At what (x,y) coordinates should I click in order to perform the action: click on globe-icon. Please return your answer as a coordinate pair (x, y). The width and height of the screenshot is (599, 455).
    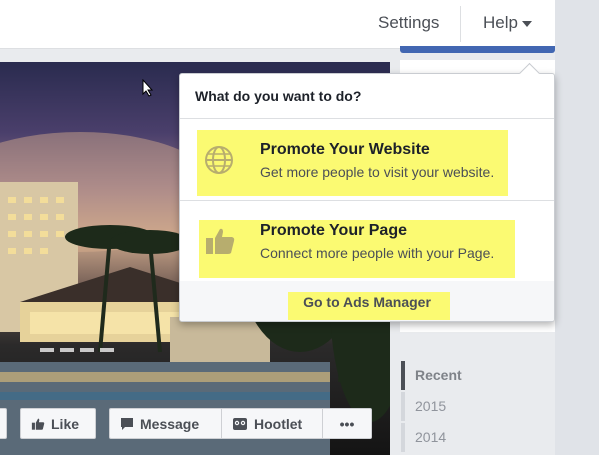
    Looking at the image, I should click on (219, 160).